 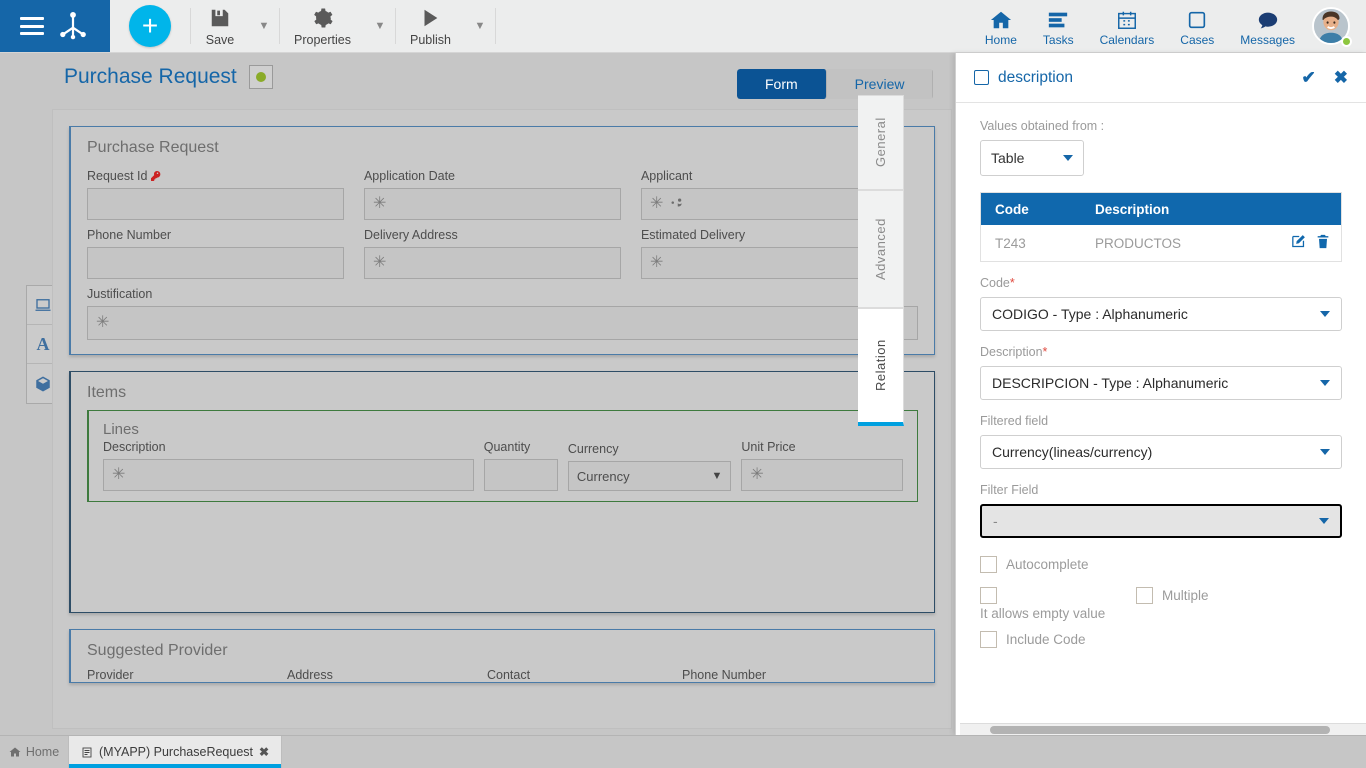 What do you see at coordinates (822, 475) in the screenshot?
I see `line-input-unit-price: ✳` at bounding box center [822, 475].